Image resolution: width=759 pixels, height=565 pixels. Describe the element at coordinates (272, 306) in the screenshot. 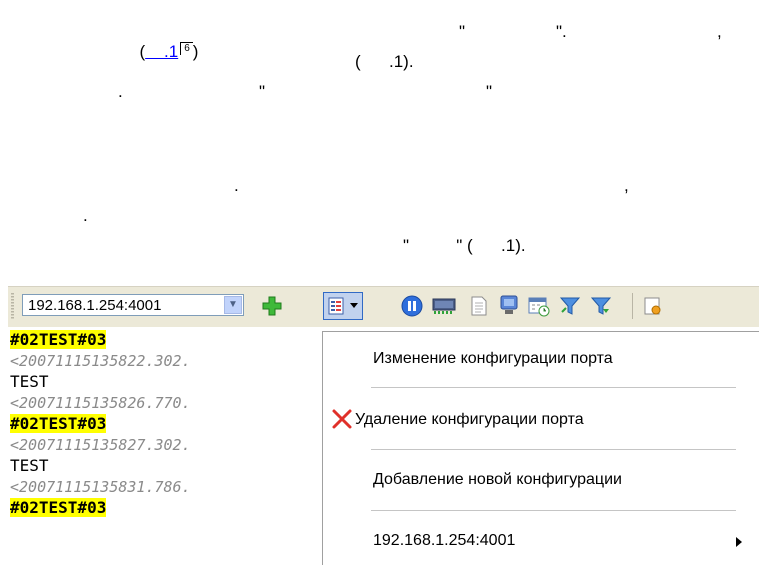

I see `add-plus-icon` at that location.